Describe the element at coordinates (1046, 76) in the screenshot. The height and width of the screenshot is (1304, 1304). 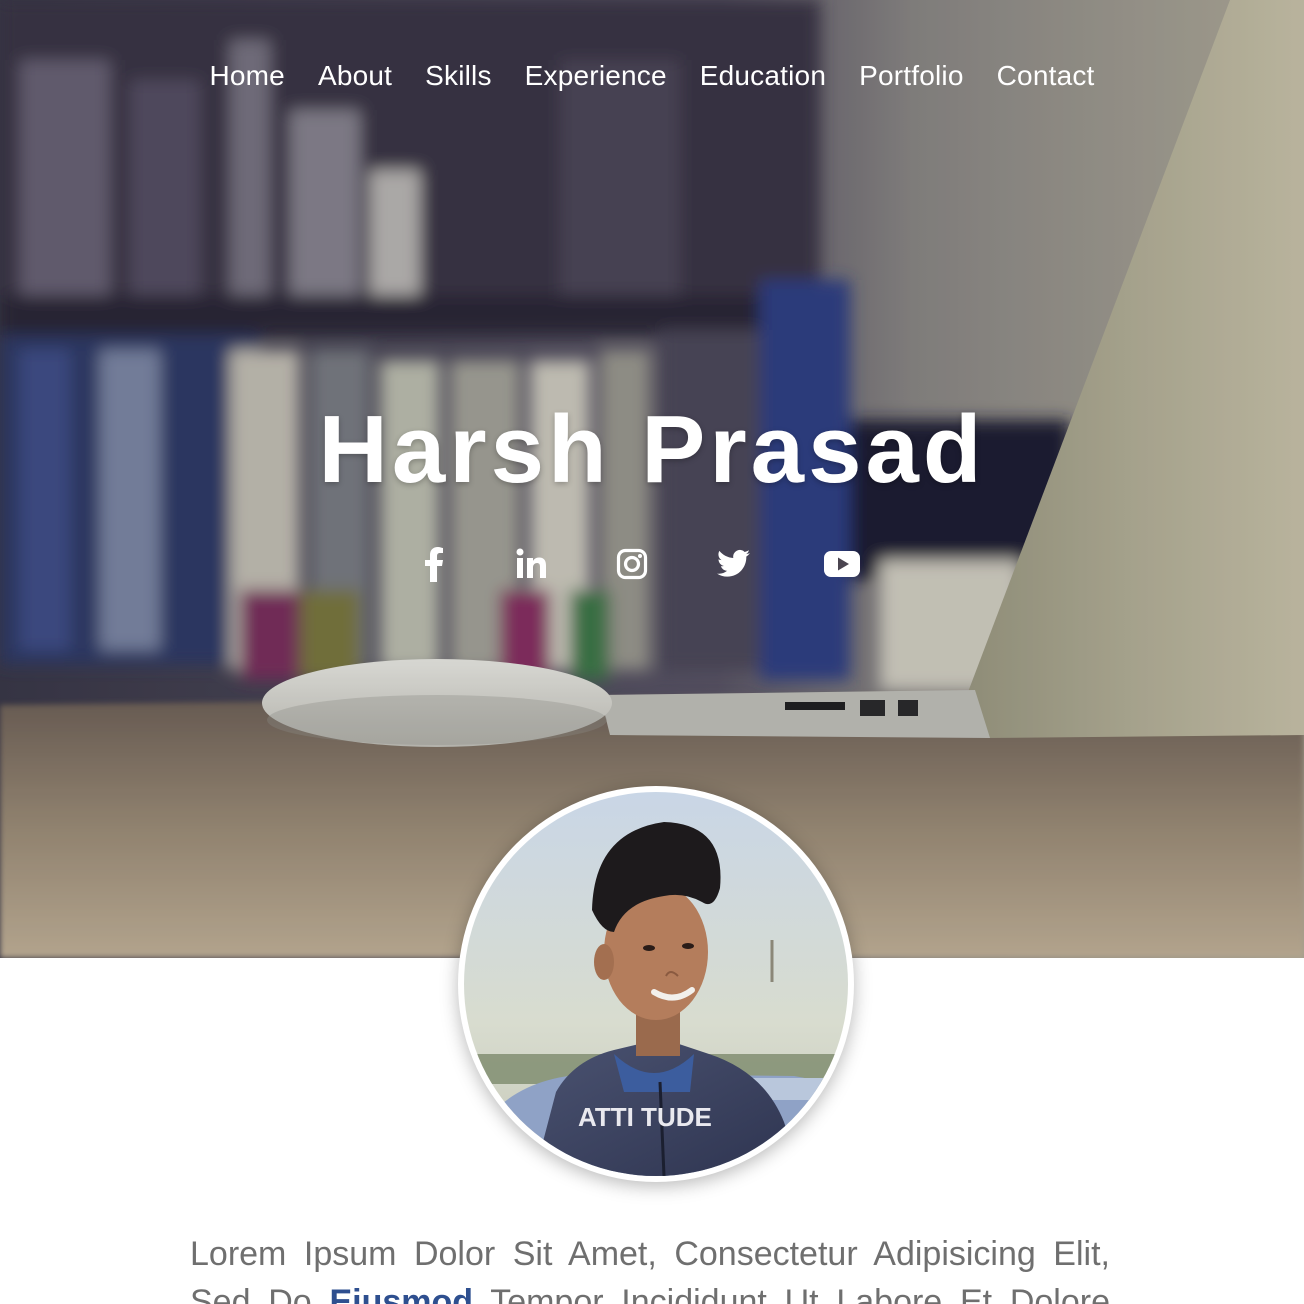
I see `nav-contact-link: Contact` at that location.